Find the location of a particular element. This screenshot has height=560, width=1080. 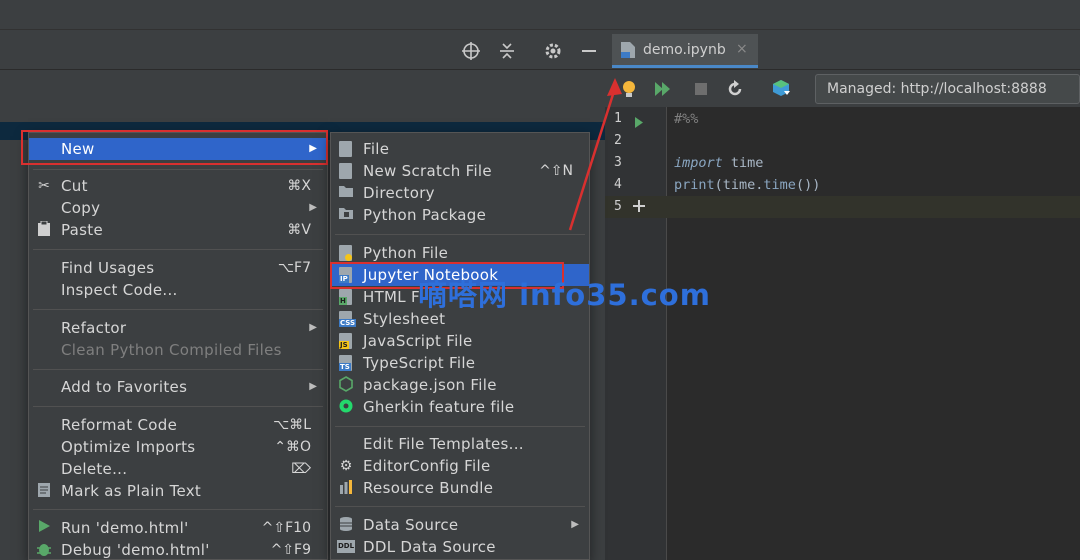

nodejs-icon is located at coordinates (346, 385).